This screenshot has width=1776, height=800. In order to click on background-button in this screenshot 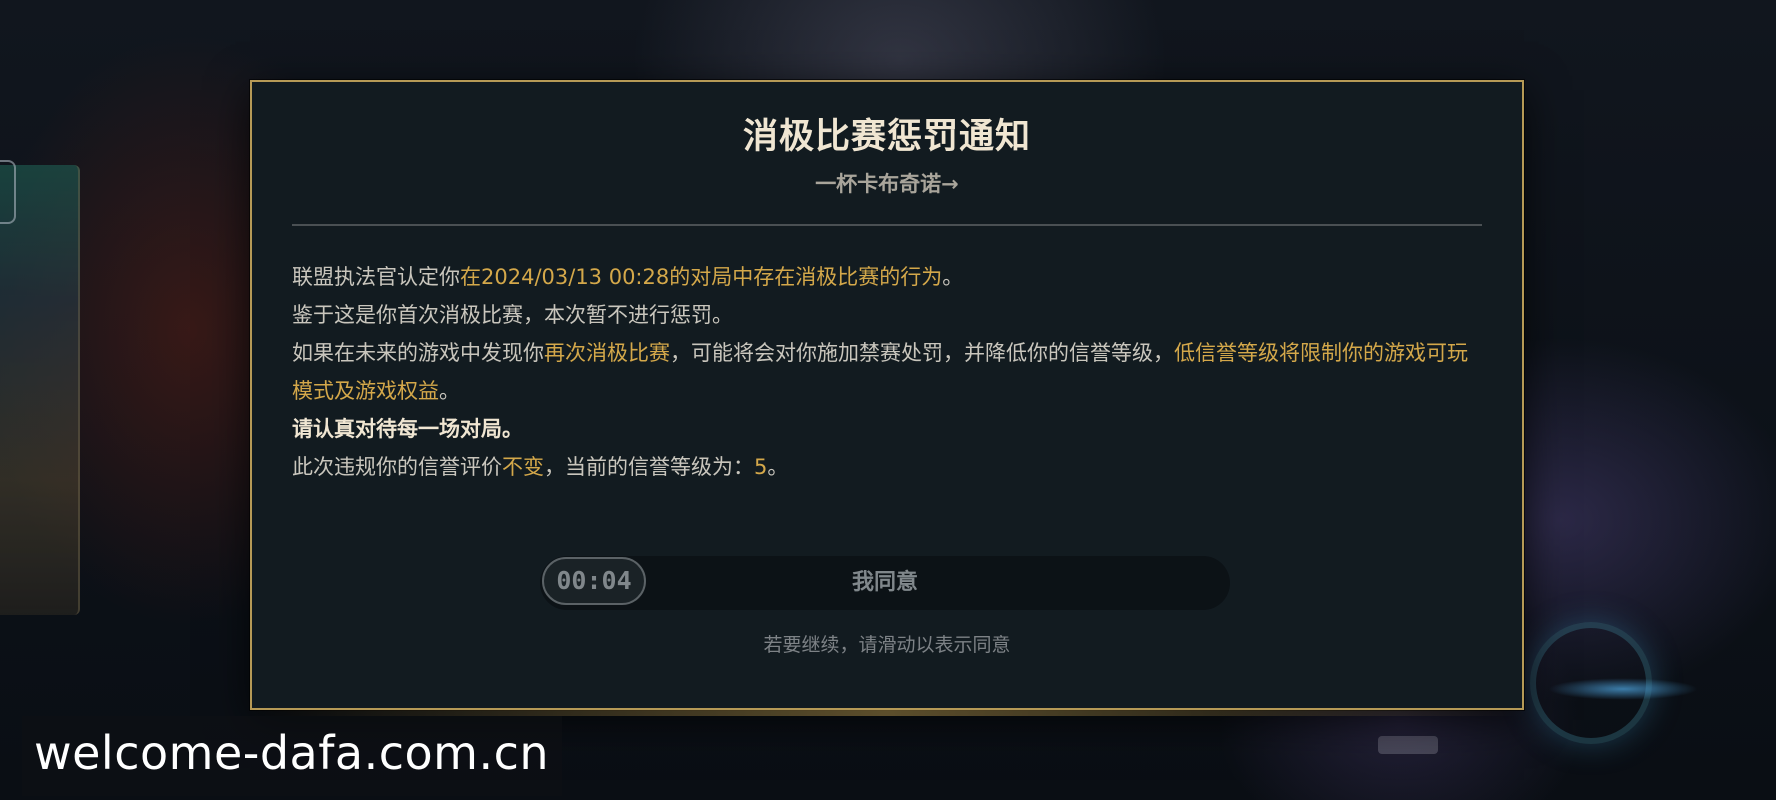, I will do `click(1408, 745)`.